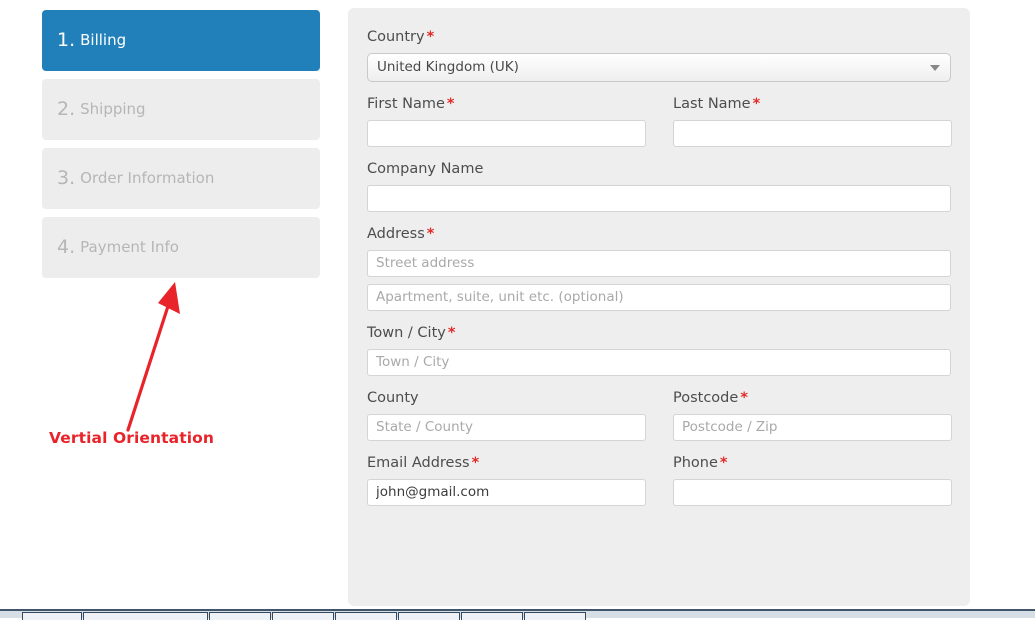 The width and height of the screenshot is (1035, 620). Describe the element at coordinates (659, 297) in the screenshot. I see `address-line2-input` at that location.